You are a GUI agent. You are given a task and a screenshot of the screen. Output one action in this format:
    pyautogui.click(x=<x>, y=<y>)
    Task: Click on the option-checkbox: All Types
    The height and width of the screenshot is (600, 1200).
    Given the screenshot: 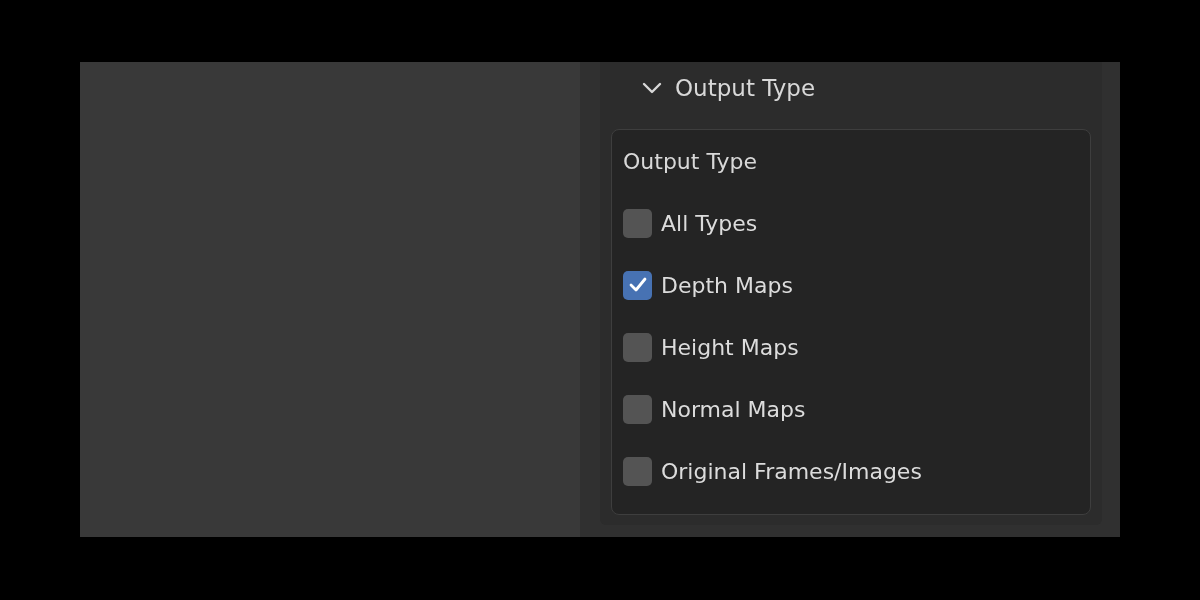 What is the action you would take?
    pyautogui.click(x=851, y=223)
    